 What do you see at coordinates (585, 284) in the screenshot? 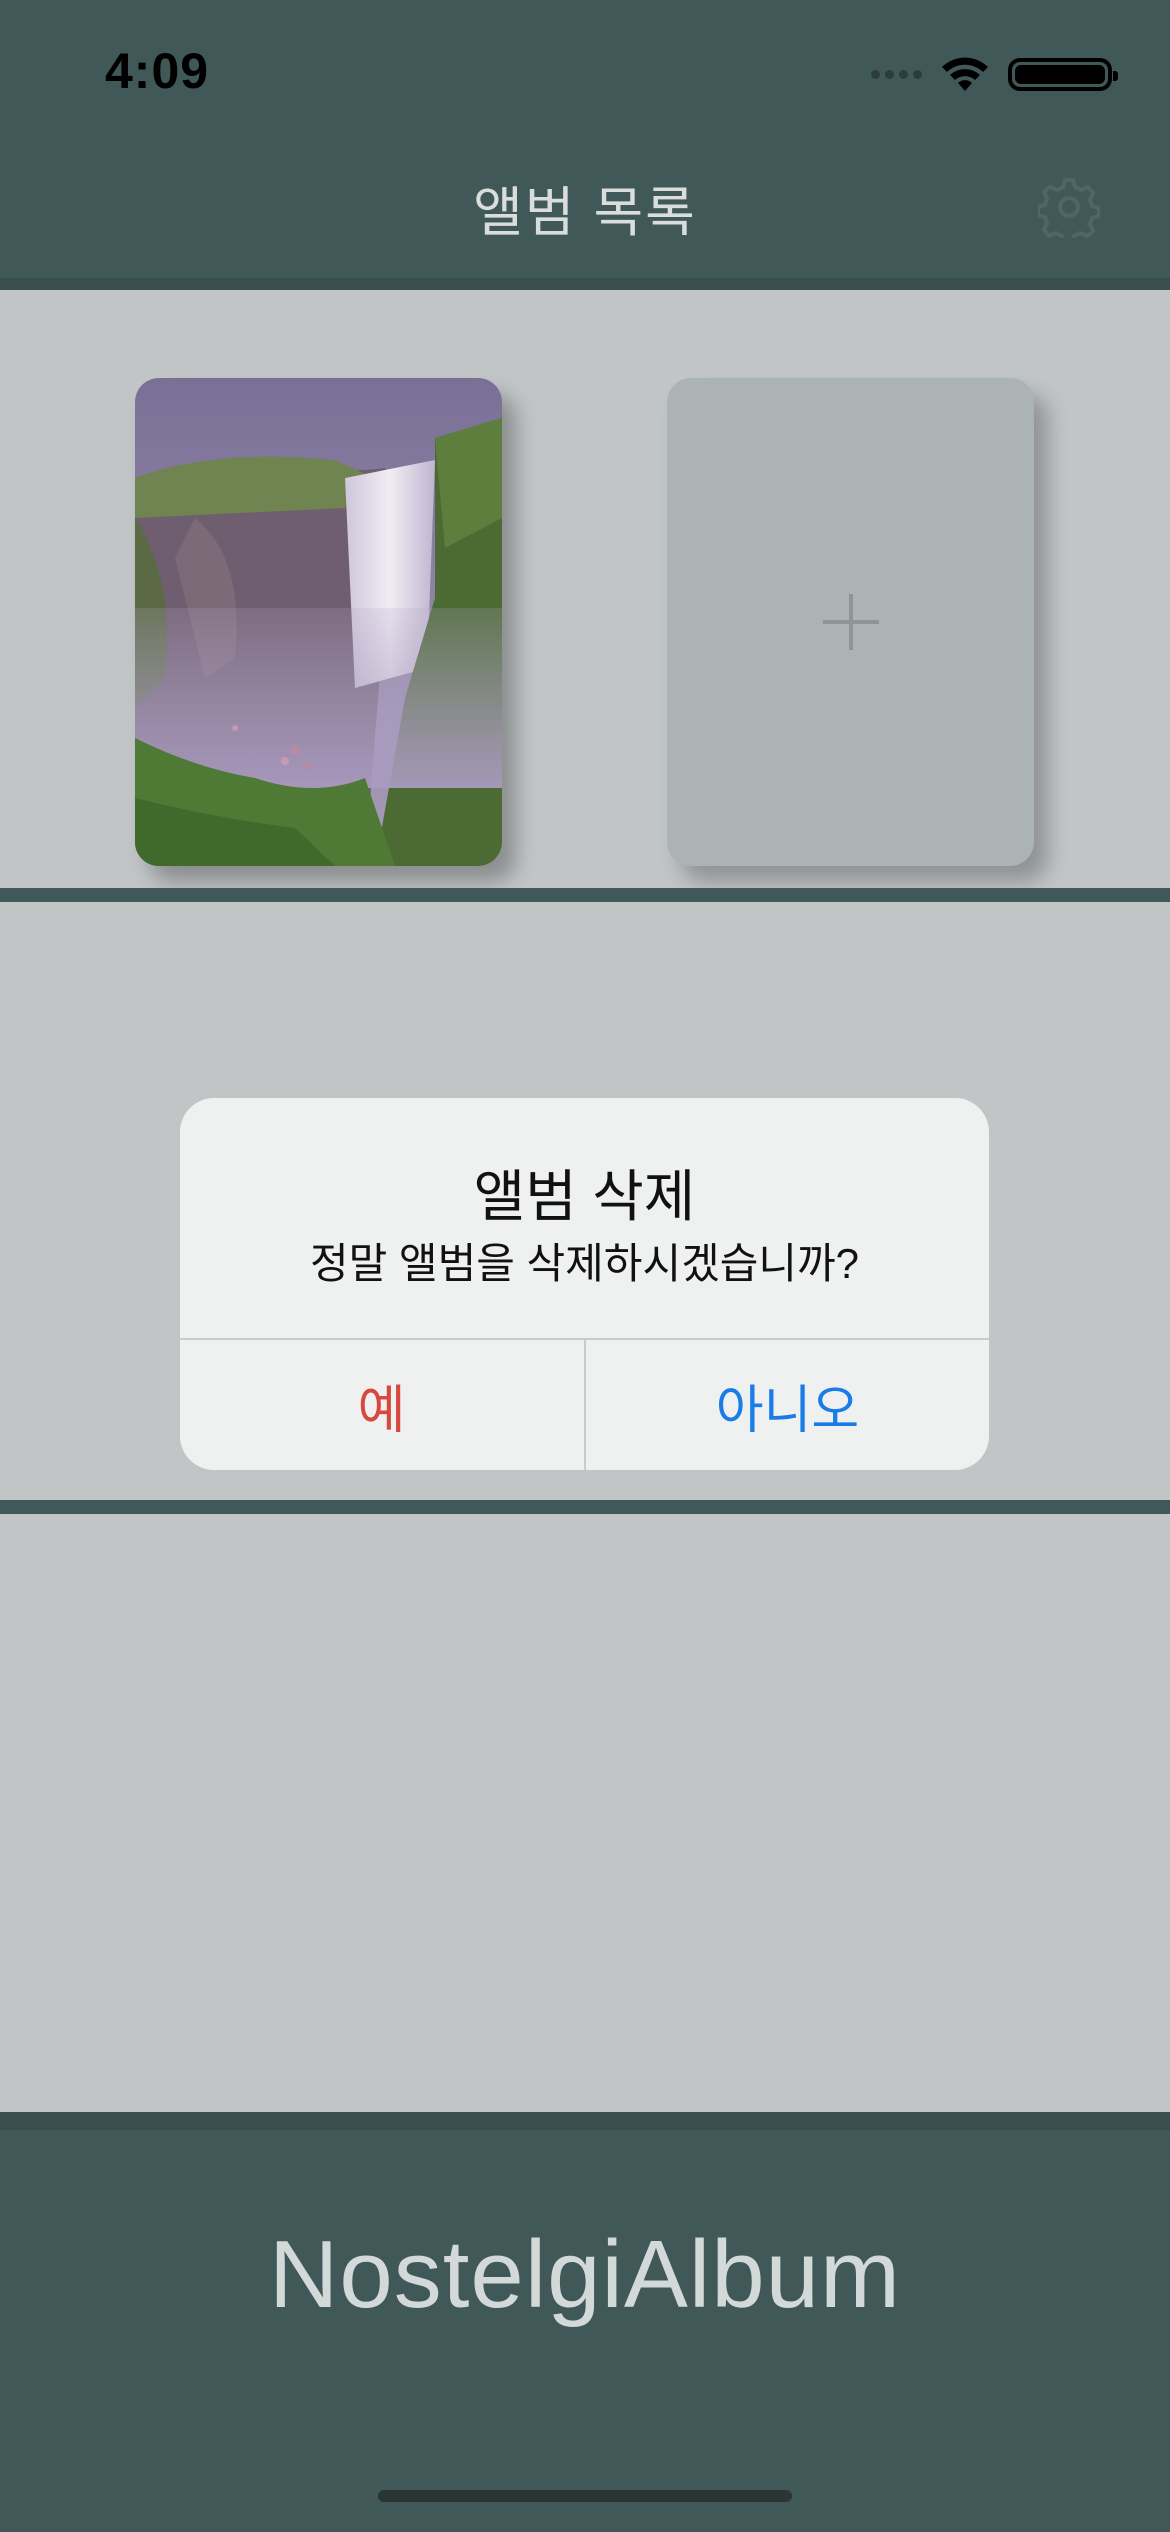
I see `header-divider` at bounding box center [585, 284].